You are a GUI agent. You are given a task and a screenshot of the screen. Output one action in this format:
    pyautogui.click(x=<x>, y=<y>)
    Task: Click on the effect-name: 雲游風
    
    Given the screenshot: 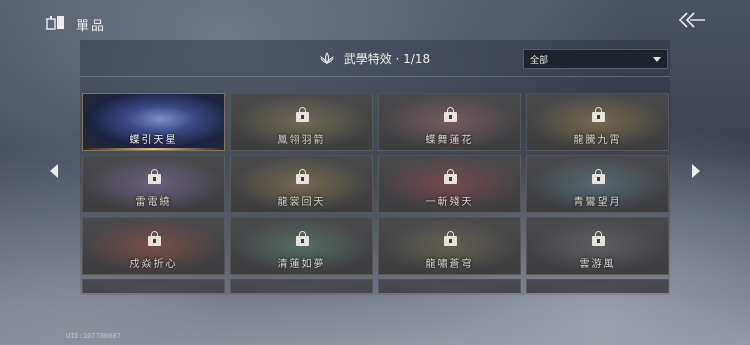 What is the action you would take?
    pyautogui.click(x=597, y=264)
    